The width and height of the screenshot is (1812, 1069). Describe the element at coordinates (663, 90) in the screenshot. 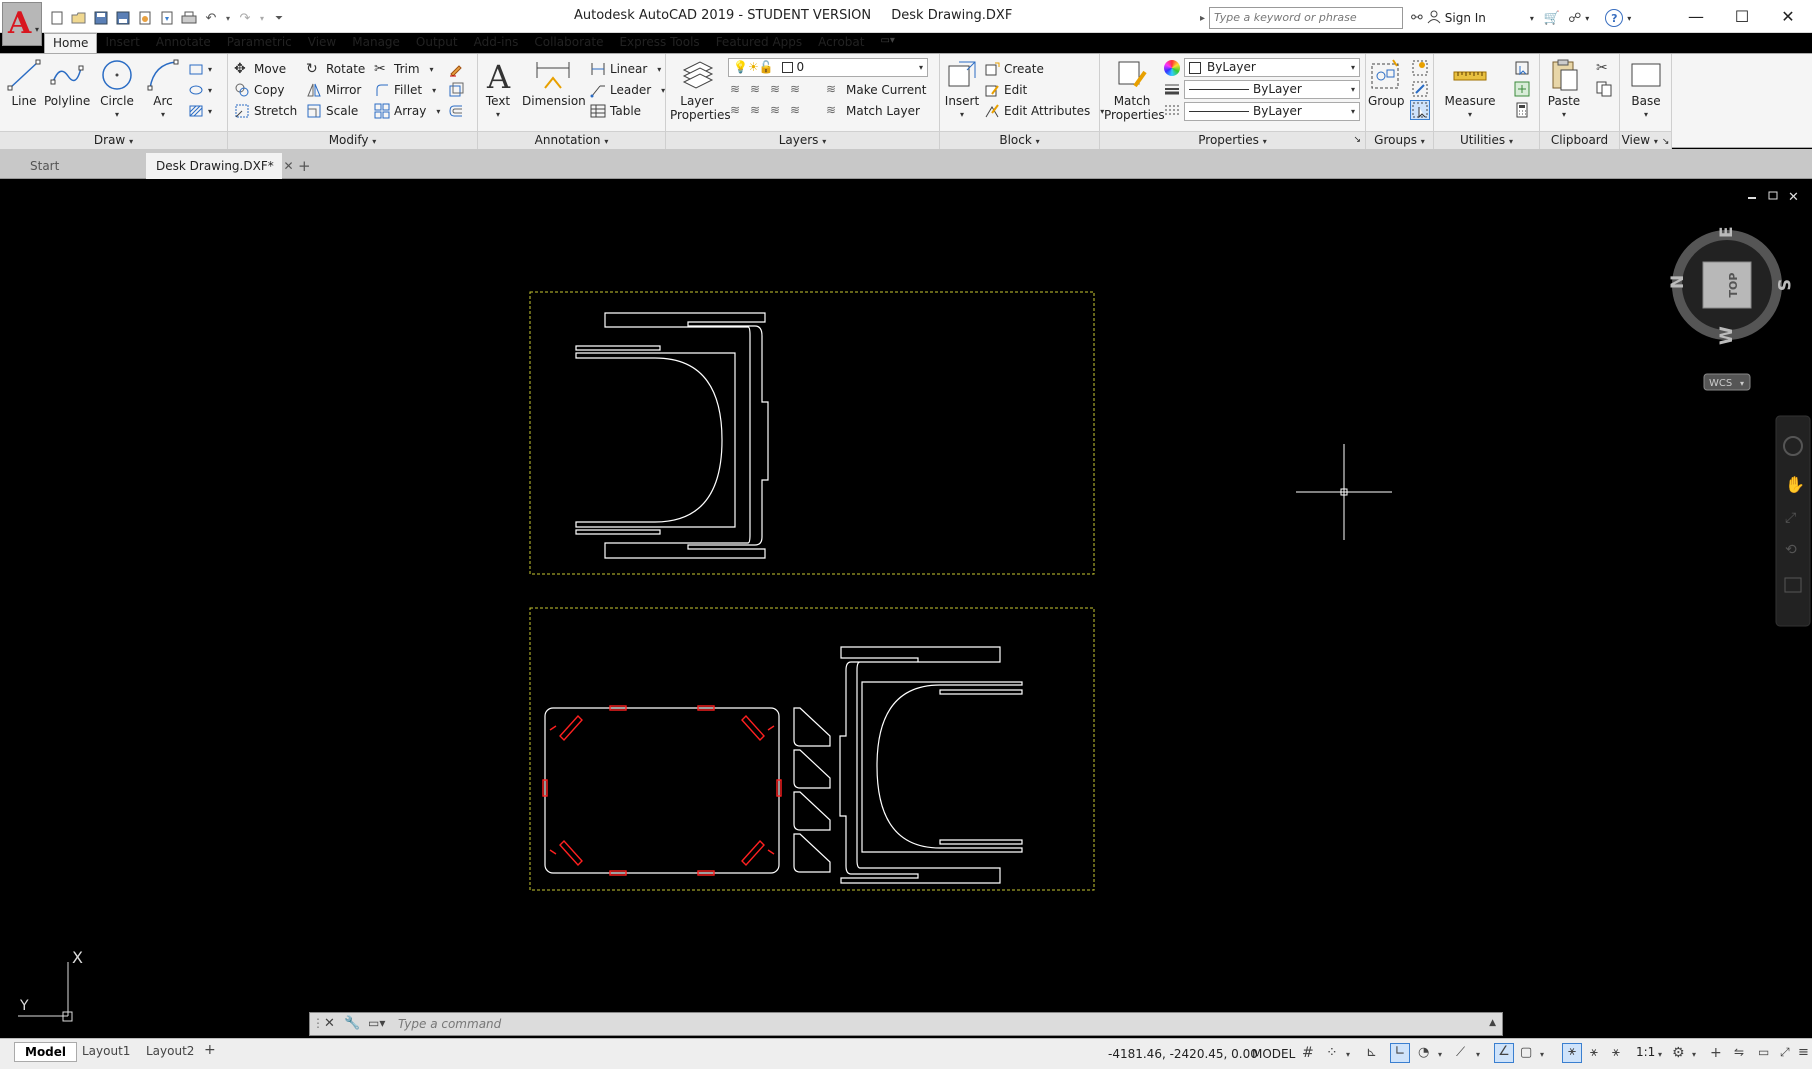

I see `leader-dropdown-icon: ▾` at that location.